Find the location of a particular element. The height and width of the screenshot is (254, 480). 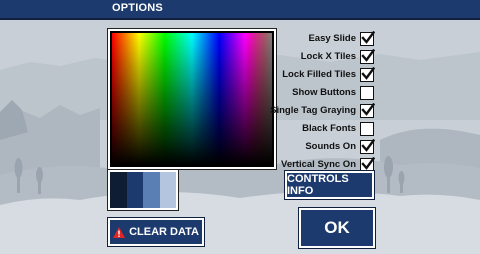

option-row: Sounds On is located at coordinates (322, 146).